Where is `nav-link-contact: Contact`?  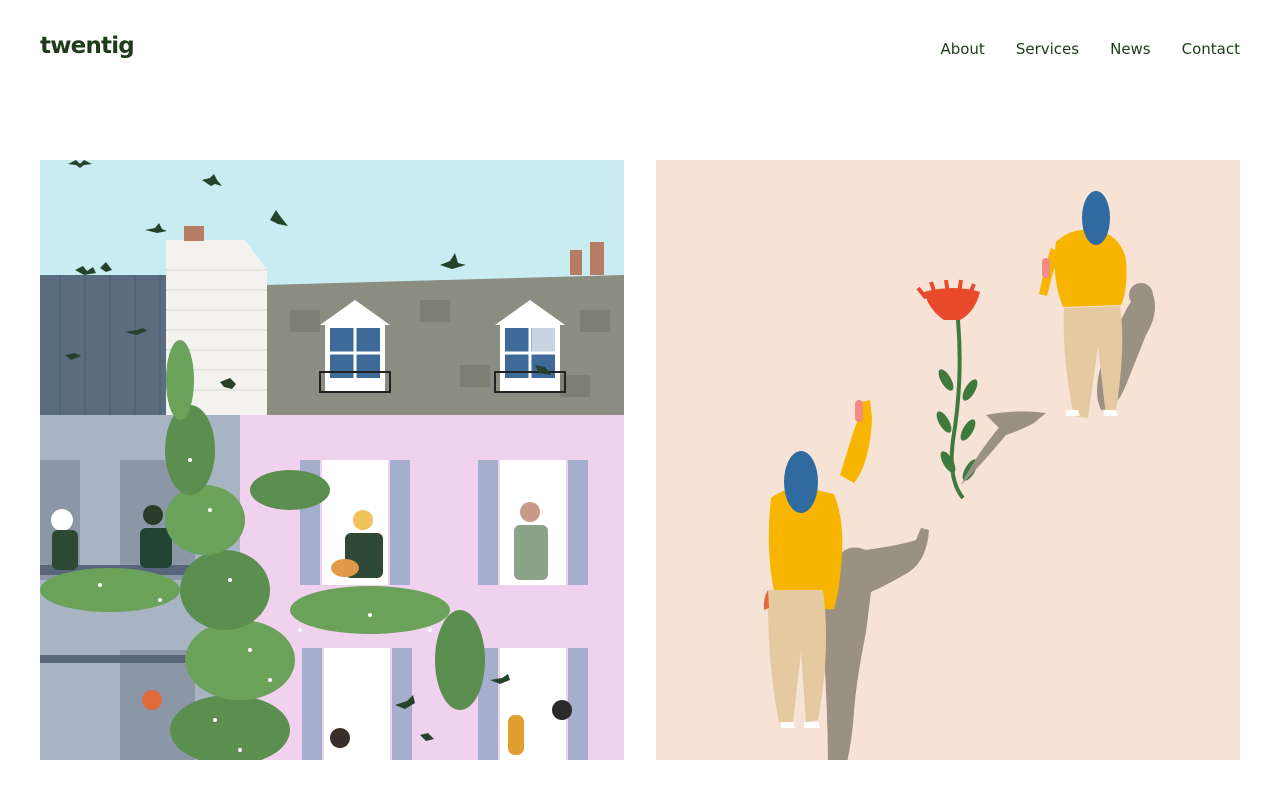 nav-link-contact: Contact is located at coordinates (1211, 49).